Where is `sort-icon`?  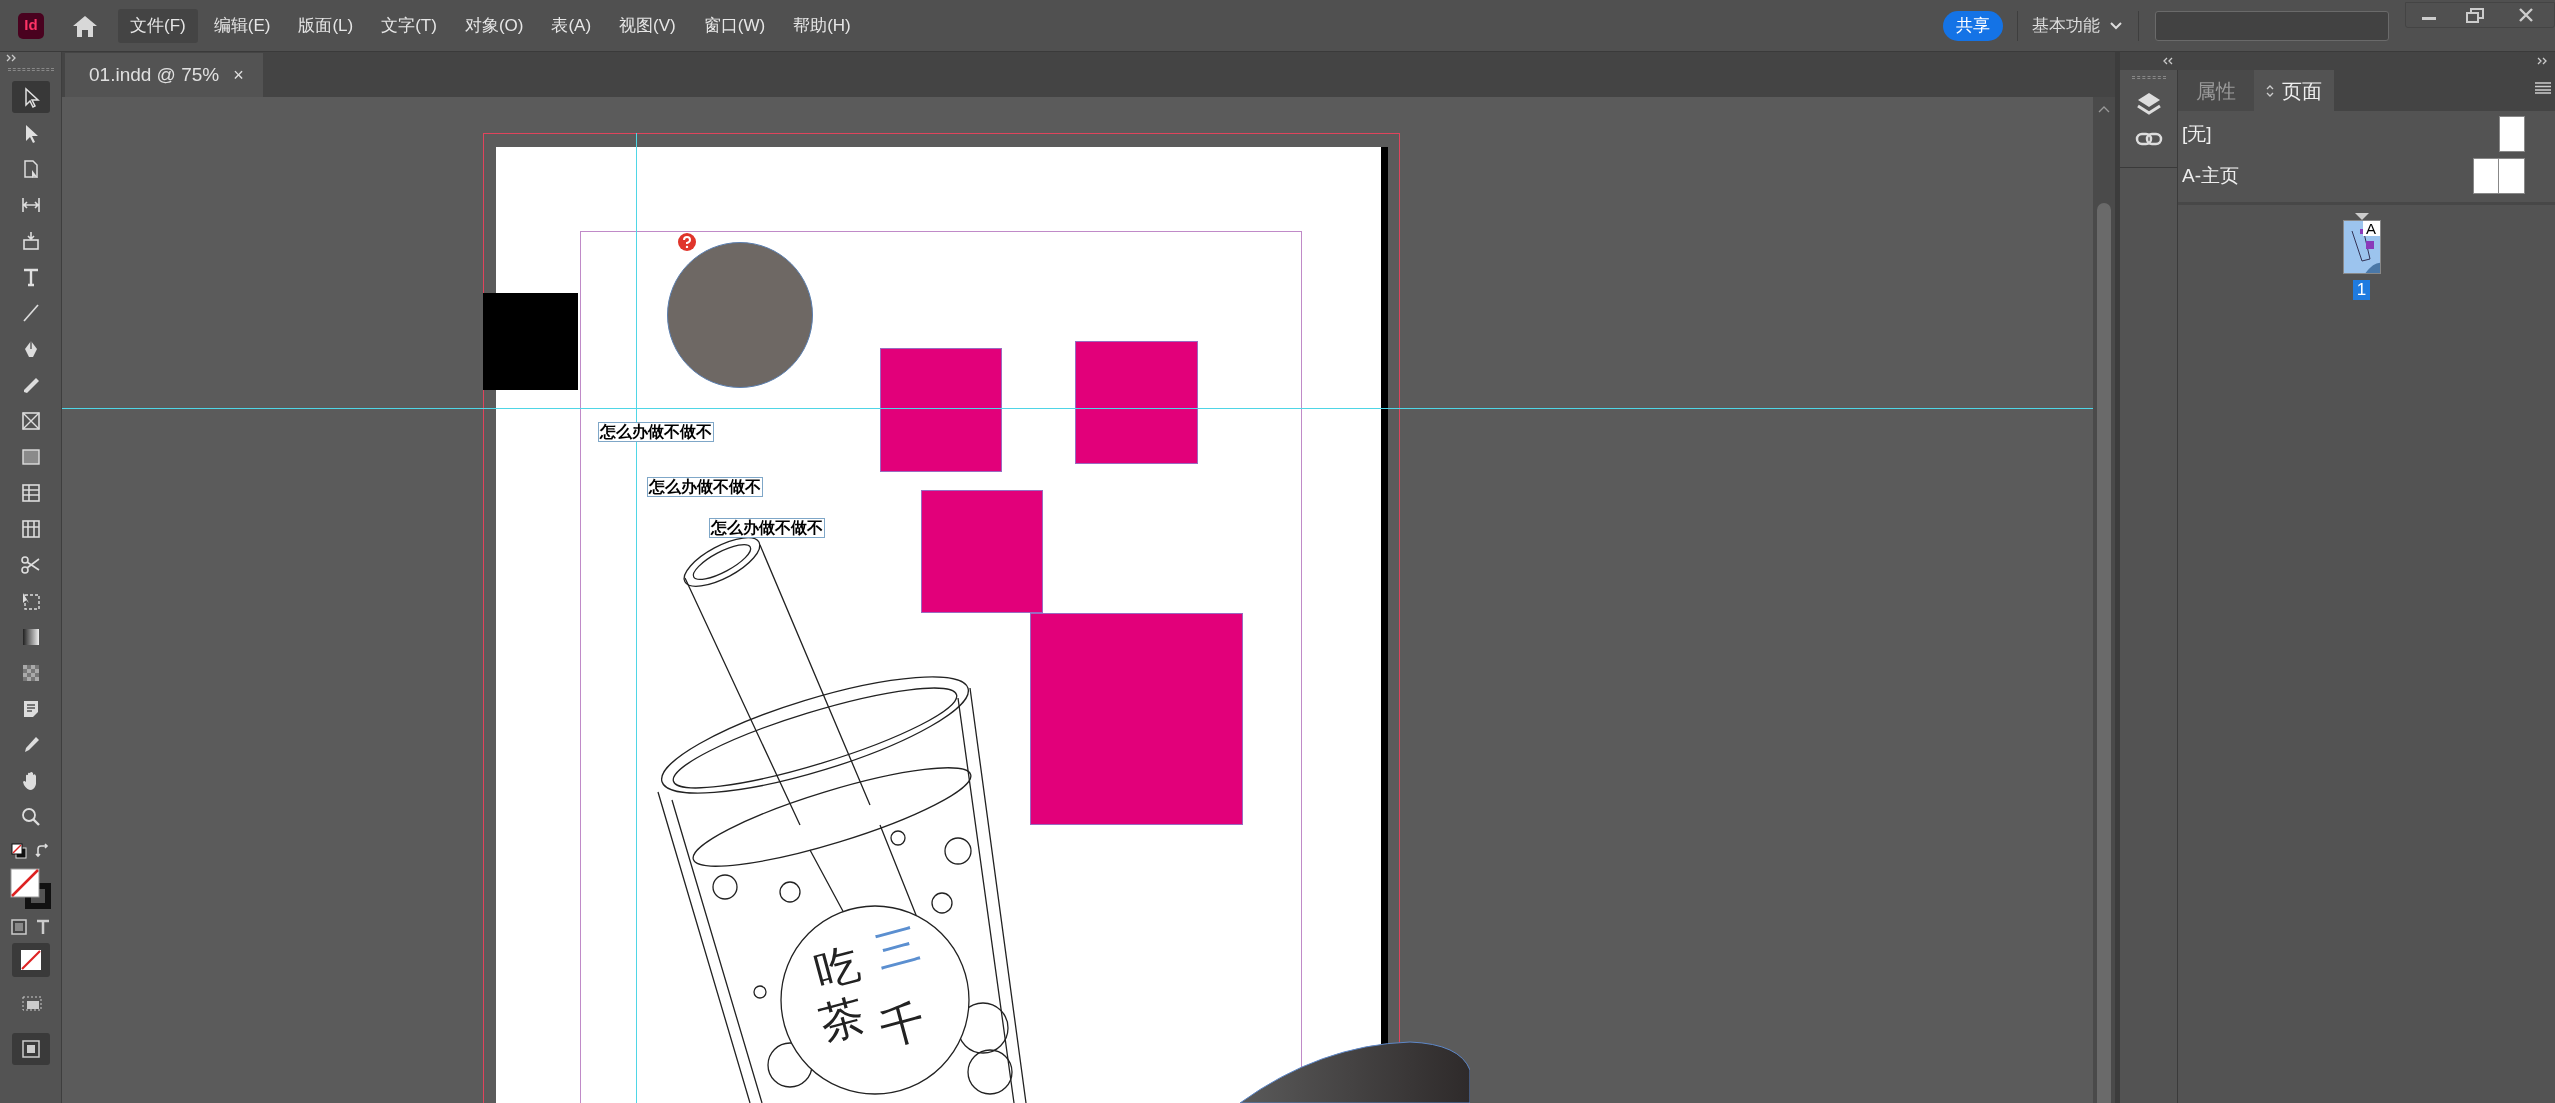
sort-icon is located at coordinates (2270, 90).